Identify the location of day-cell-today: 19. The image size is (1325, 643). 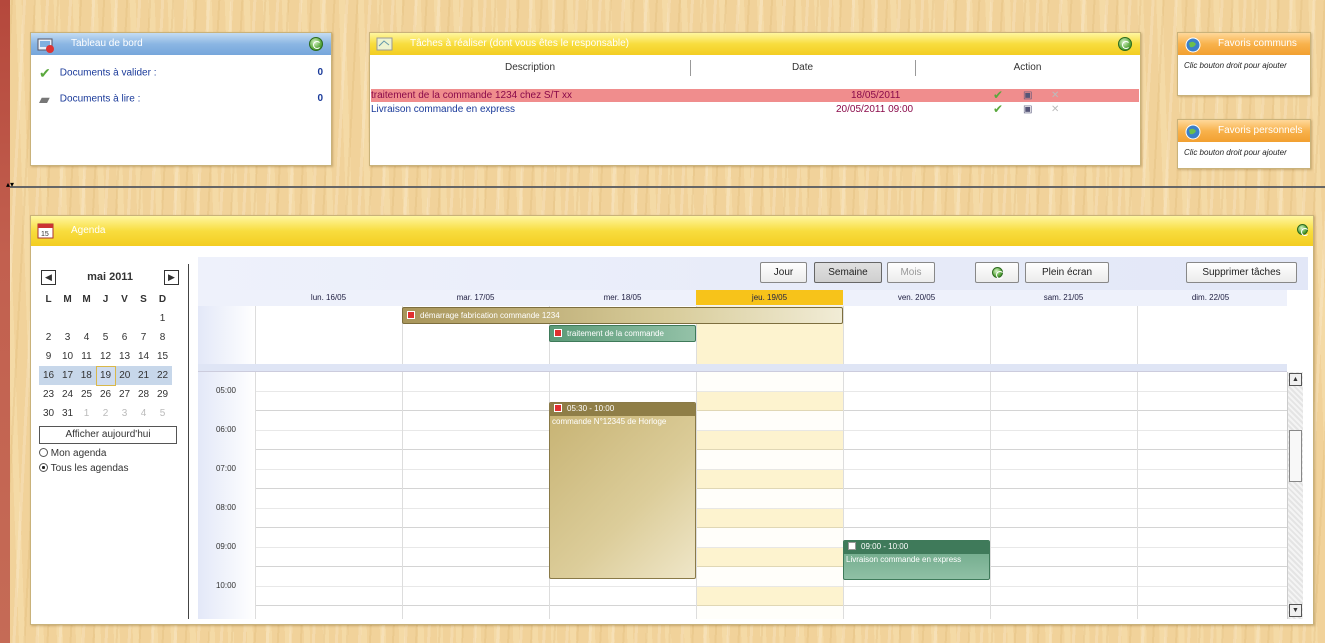
(105, 375).